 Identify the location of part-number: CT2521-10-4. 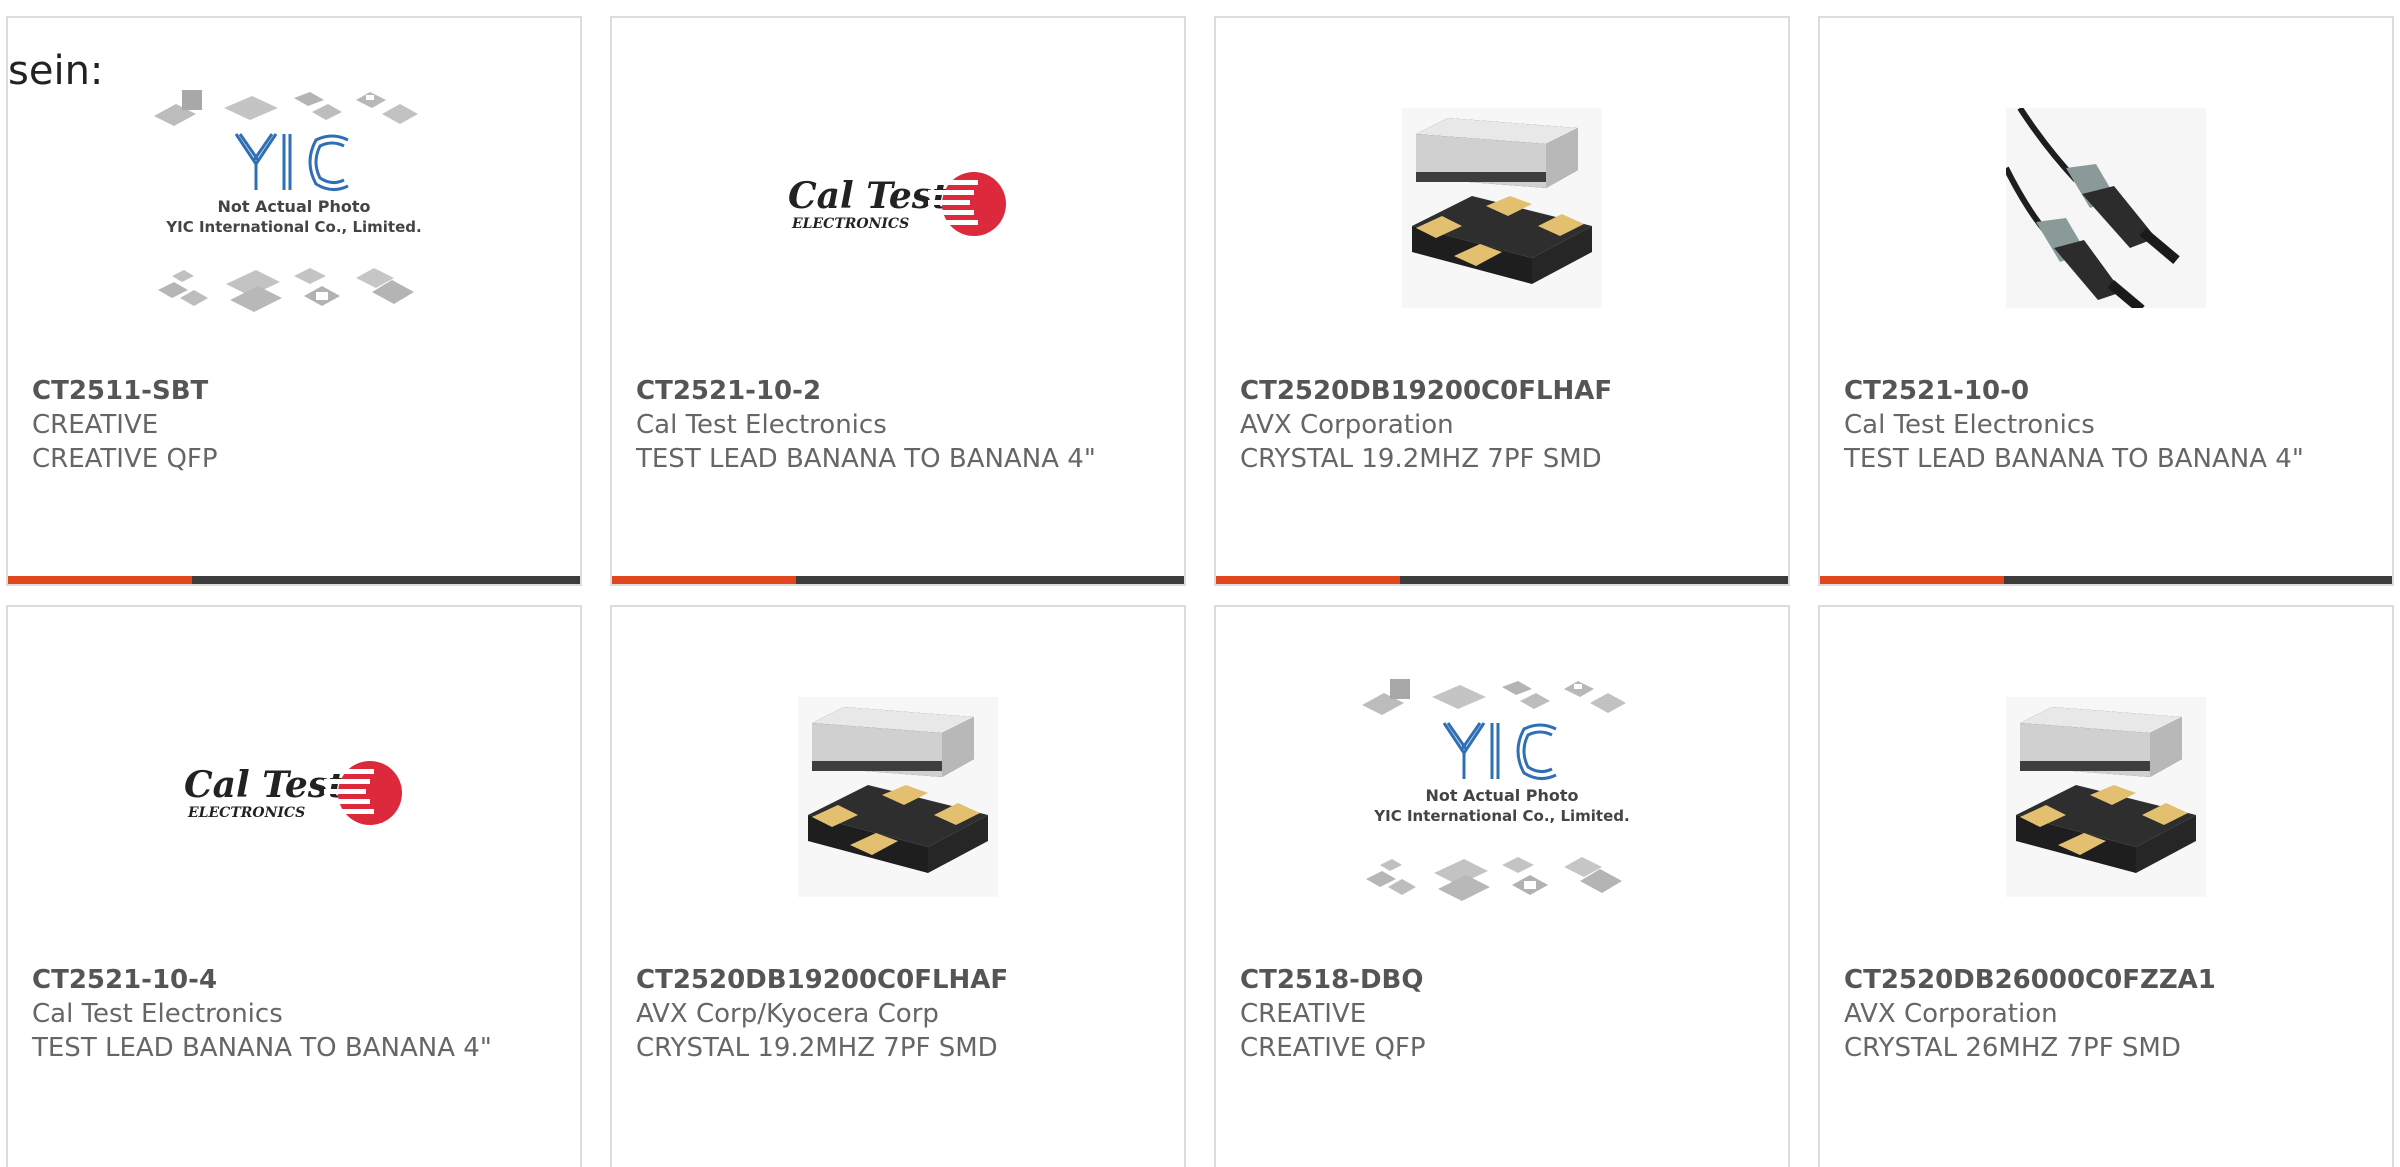
(272, 980).